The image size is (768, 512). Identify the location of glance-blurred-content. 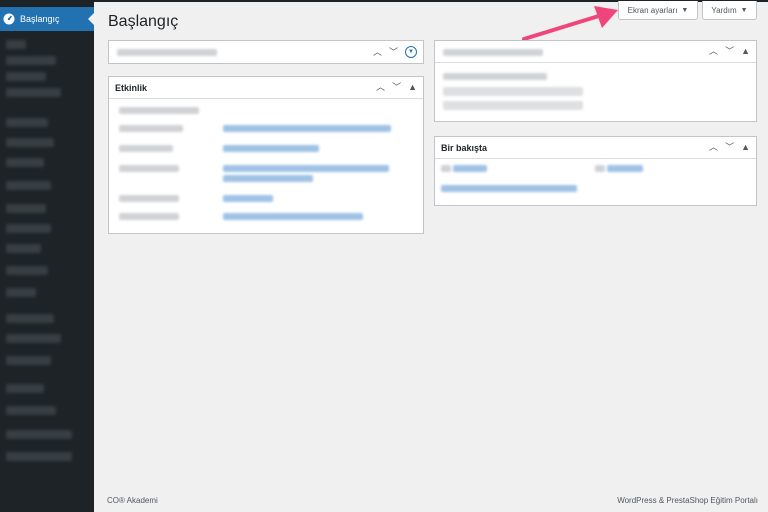
(595, 182).